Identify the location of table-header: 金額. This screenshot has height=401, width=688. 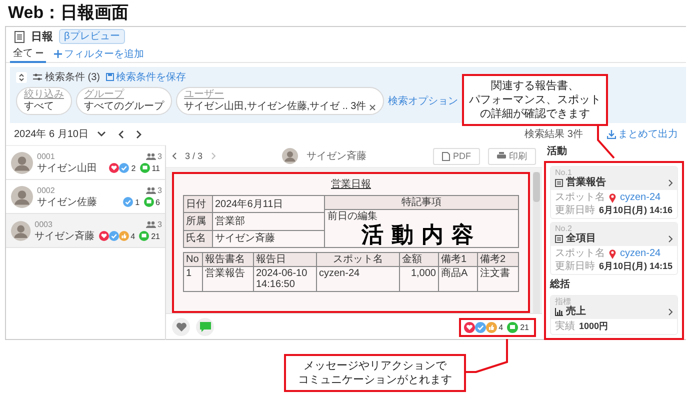
(419, 259).